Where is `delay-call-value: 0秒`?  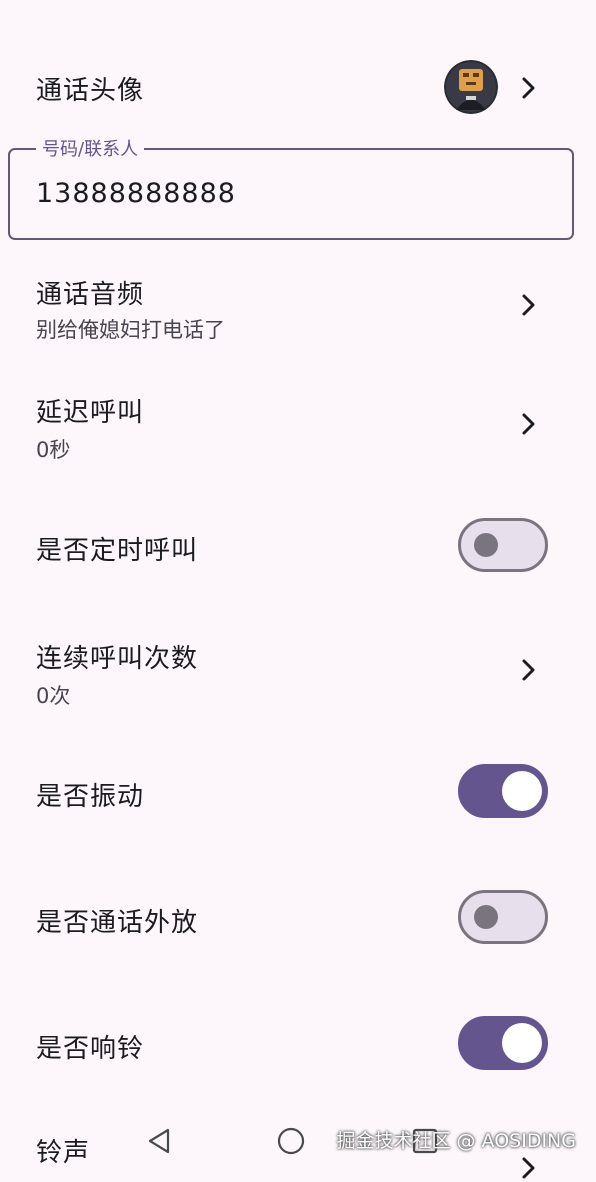 delay-call-value: 0秒 is located at coordinates (53, 450).